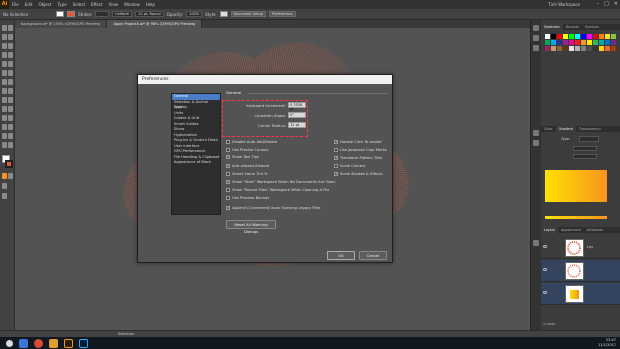 This screenshot has width=620, height=349. Describe the element at coordinates (536, 38) in the screenshot. I see `panel-brushes-icon` at that location.